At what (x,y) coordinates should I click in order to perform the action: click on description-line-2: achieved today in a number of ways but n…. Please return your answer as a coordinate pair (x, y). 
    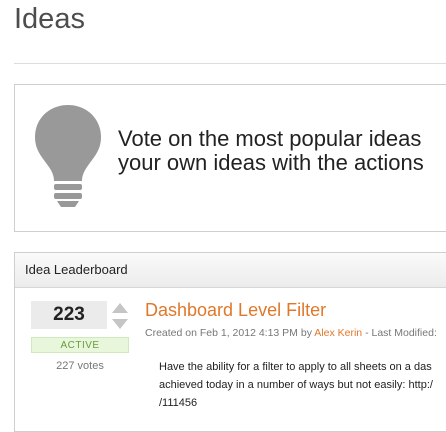
    Looking at the image, I should click on (296, 385).